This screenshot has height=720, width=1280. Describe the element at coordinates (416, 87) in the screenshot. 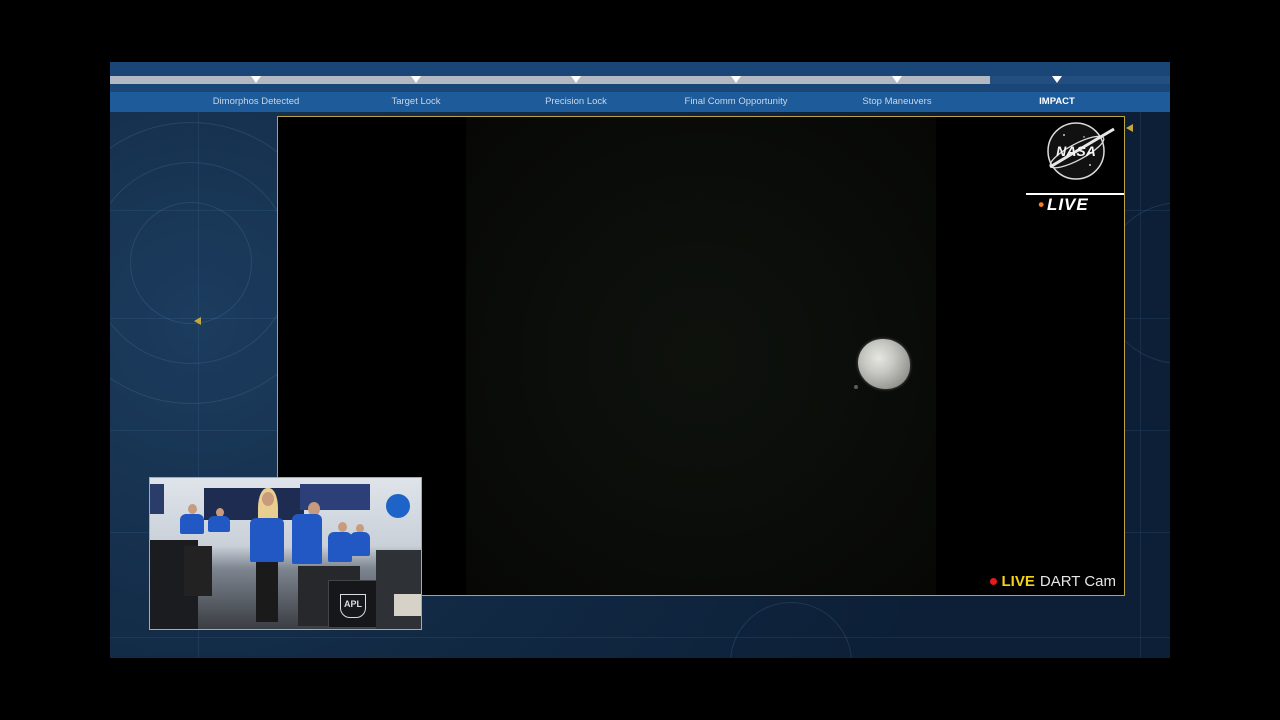

I see `milestone-target-lock: Target Lock` at that location.